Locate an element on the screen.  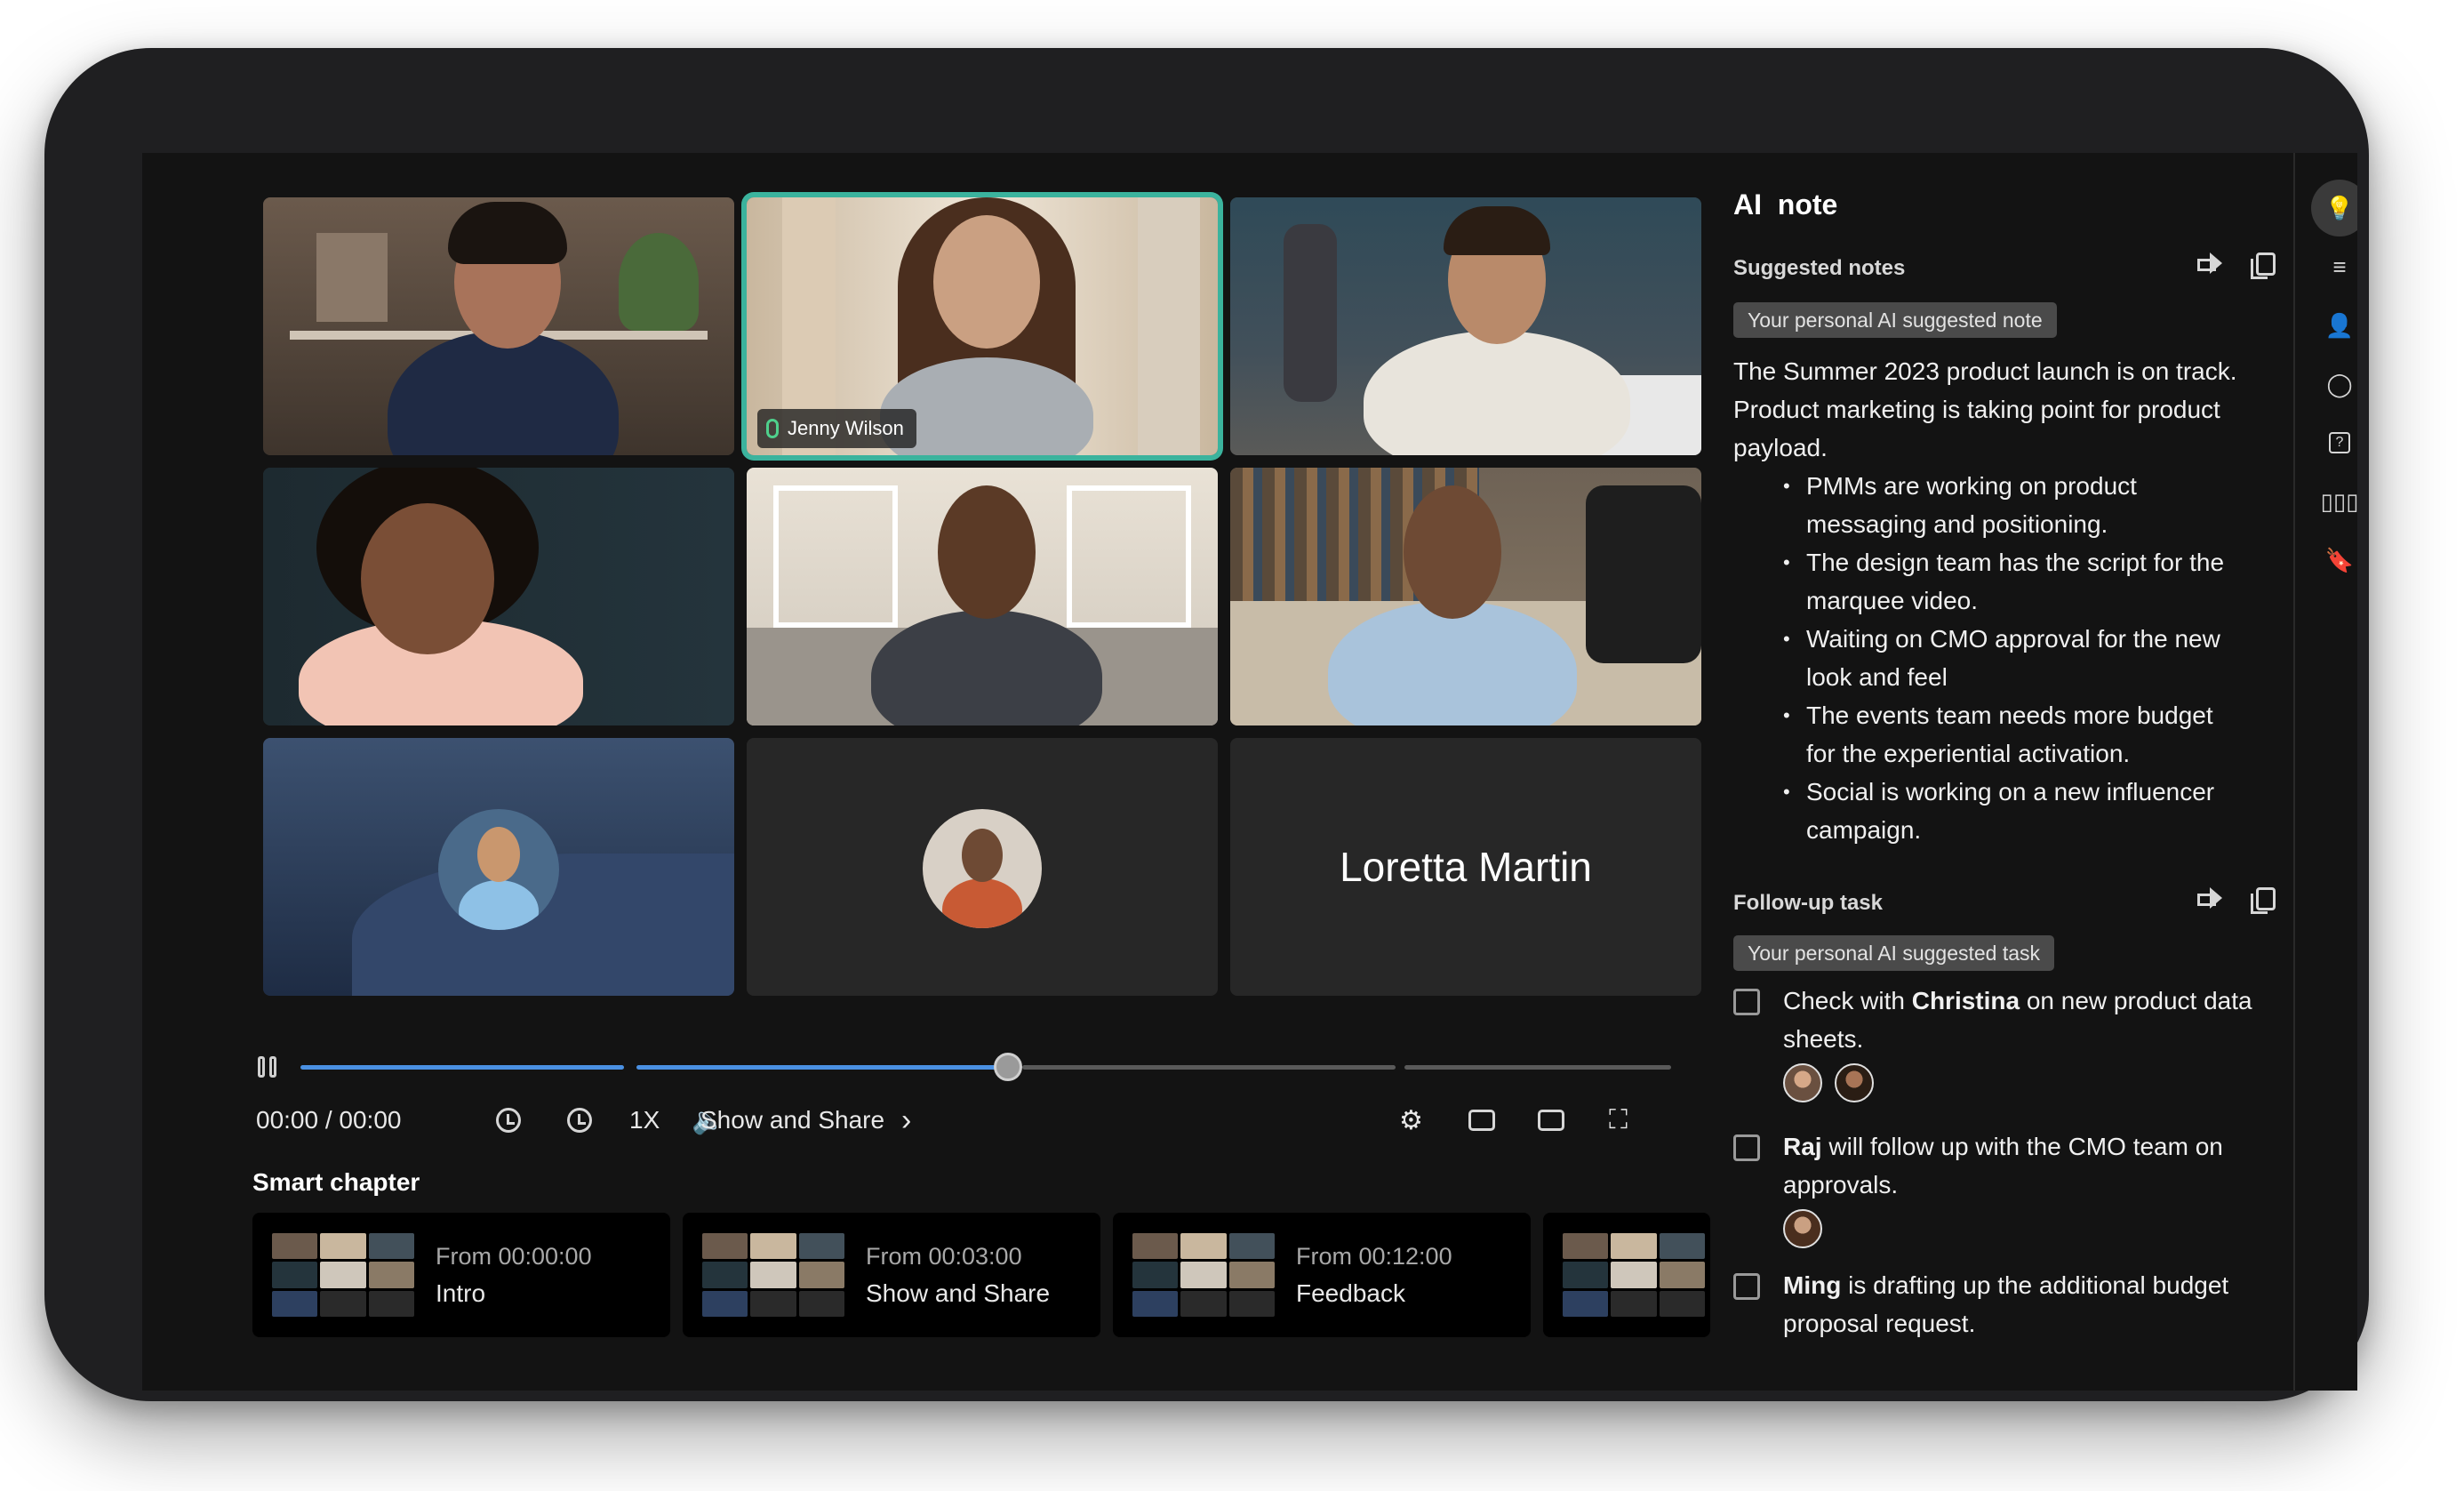
bookmark-icon: 🔖 is located at coordinates (2334, 560).